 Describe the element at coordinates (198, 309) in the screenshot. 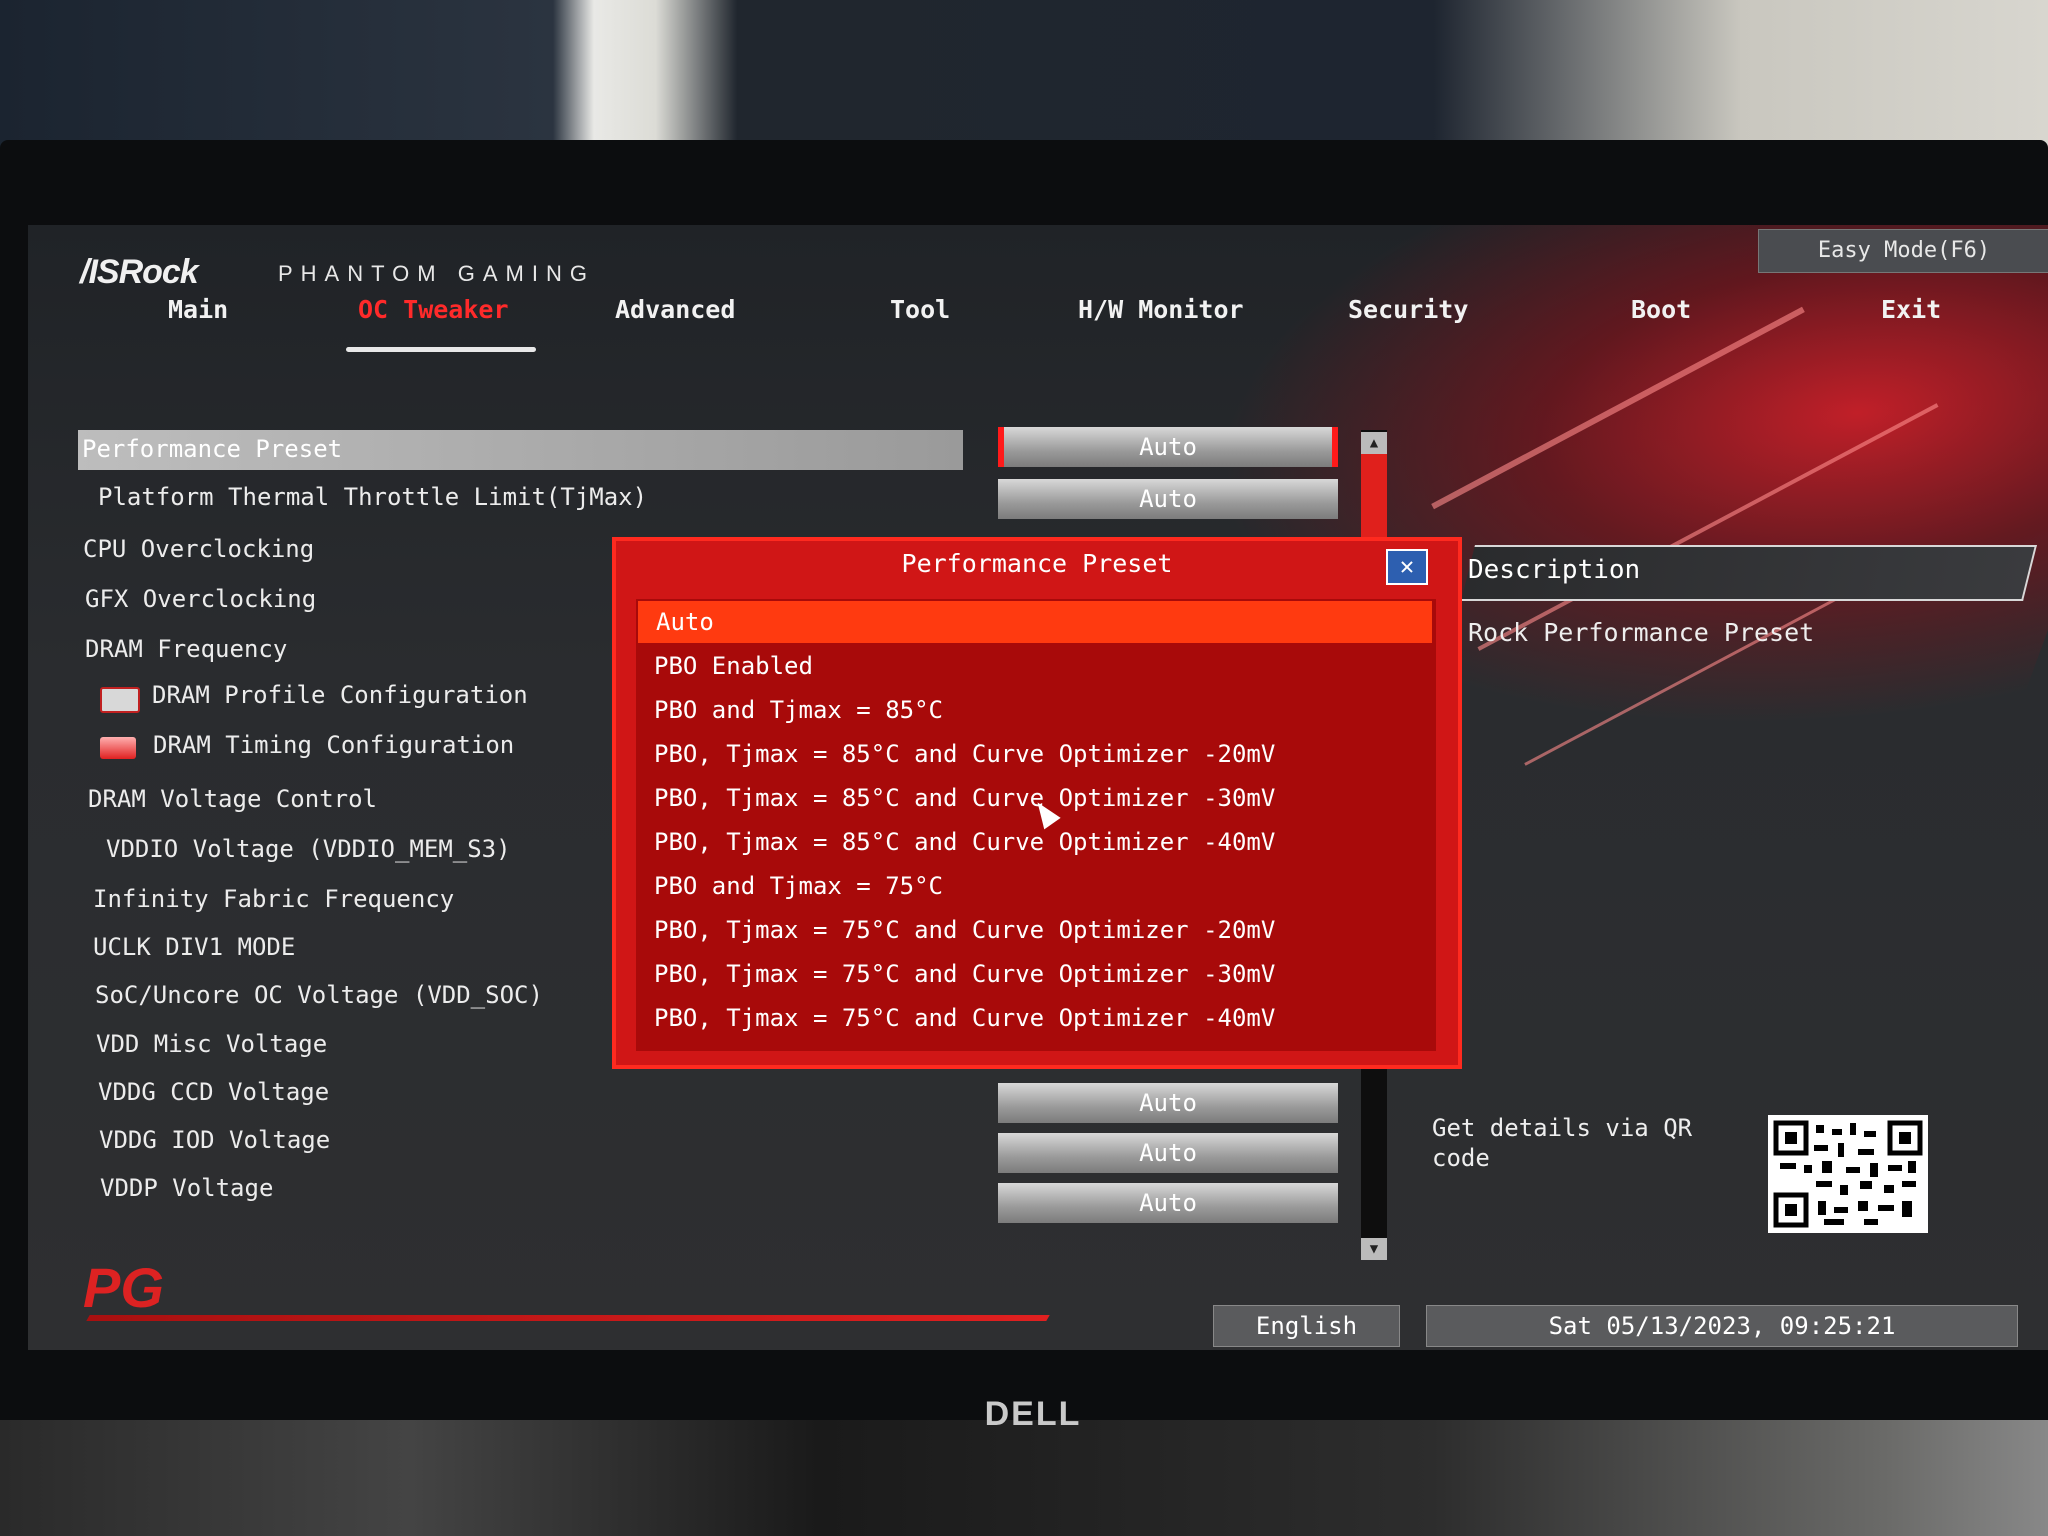

I see `tab-main: Main` at that location.